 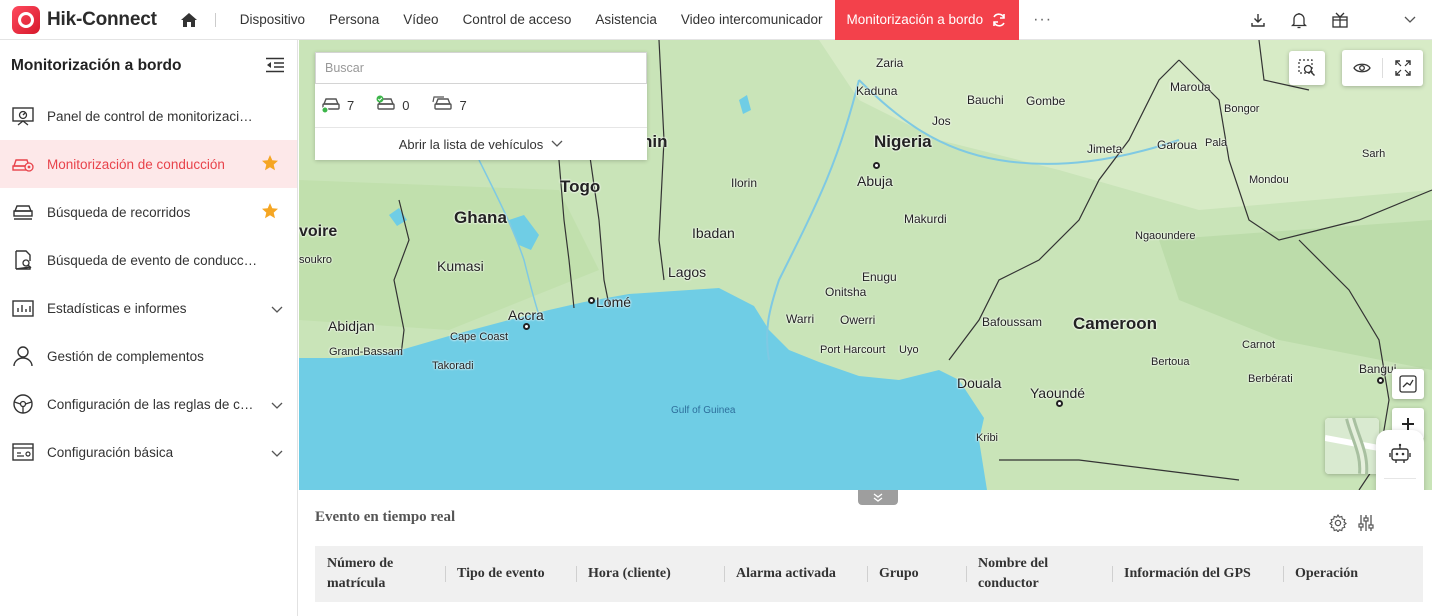 What do you see at coordinates (1039, 574) in the screenshot?
I see `column-header: Nombre del conductor` at bounding box center [1039, 574].